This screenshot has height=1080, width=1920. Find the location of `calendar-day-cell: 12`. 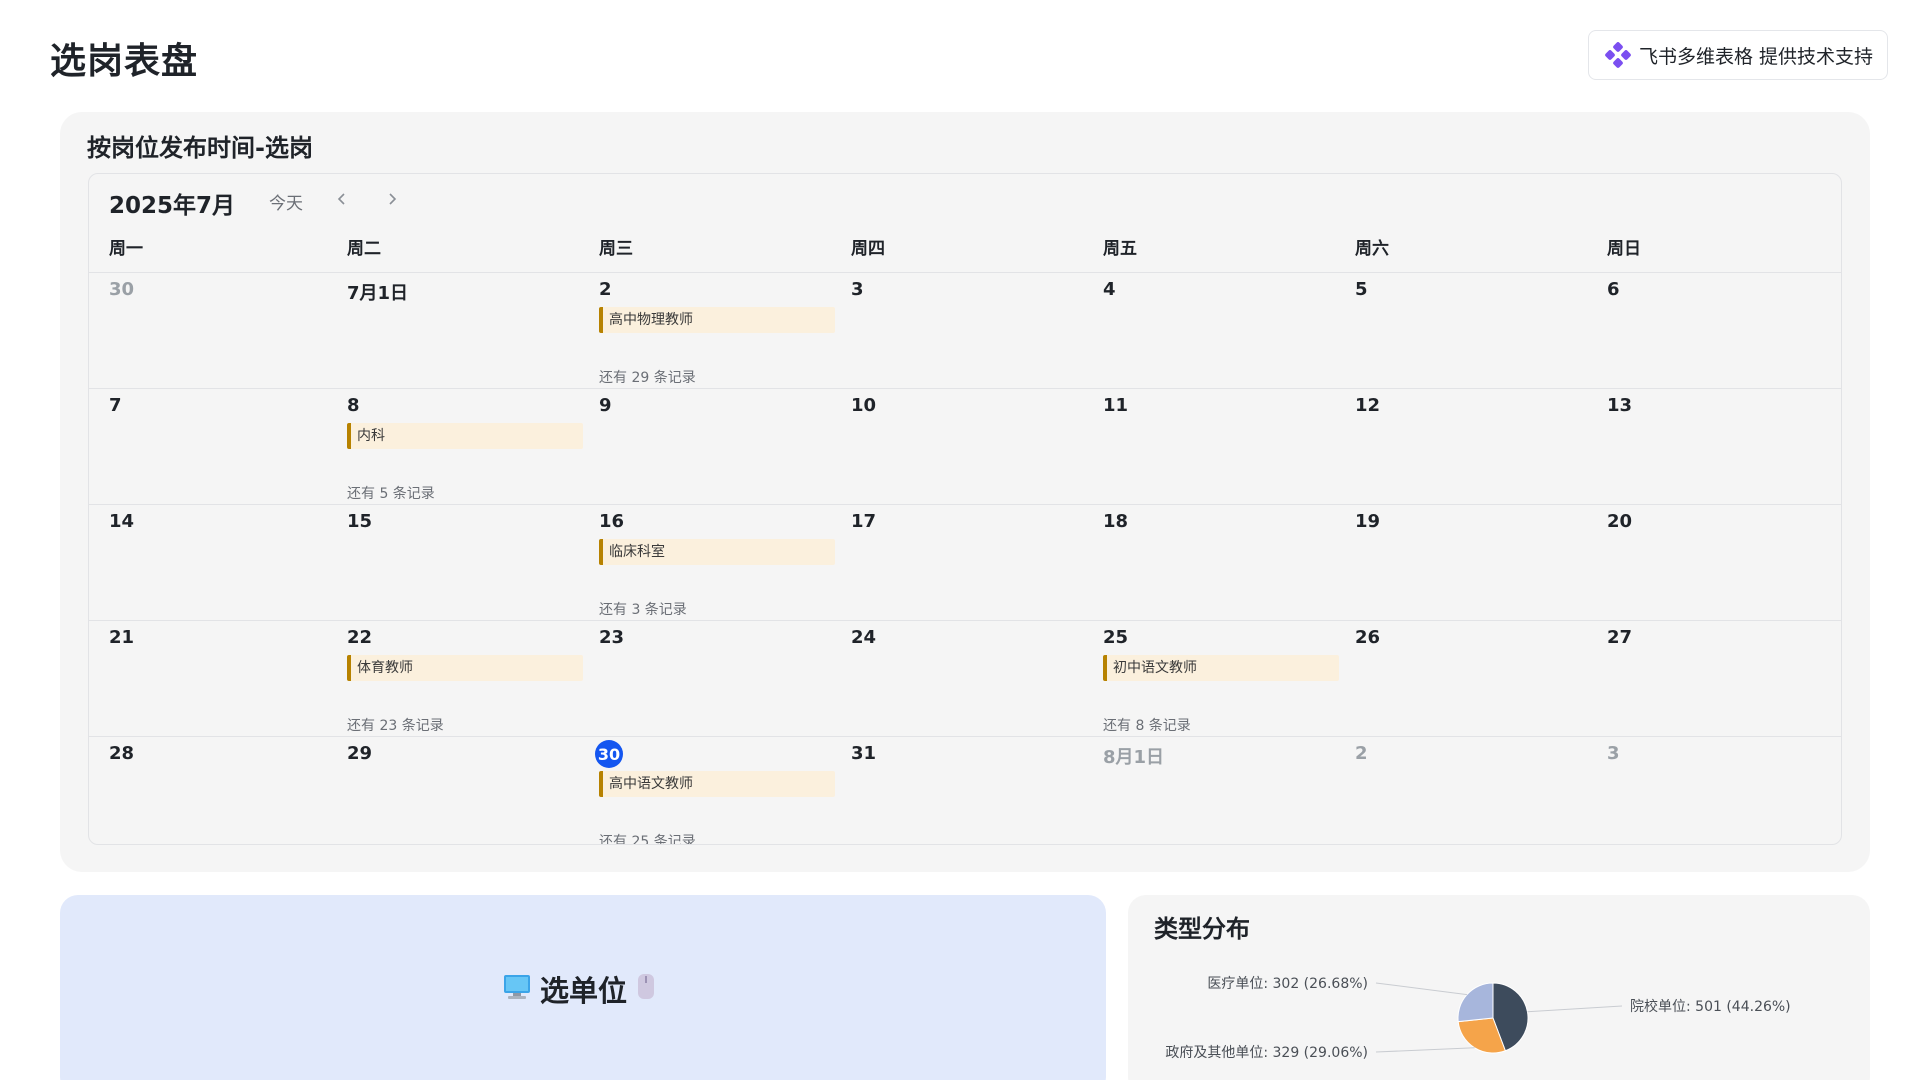

calendar-day-cell: 12 is located at coordinates (1481, 447).